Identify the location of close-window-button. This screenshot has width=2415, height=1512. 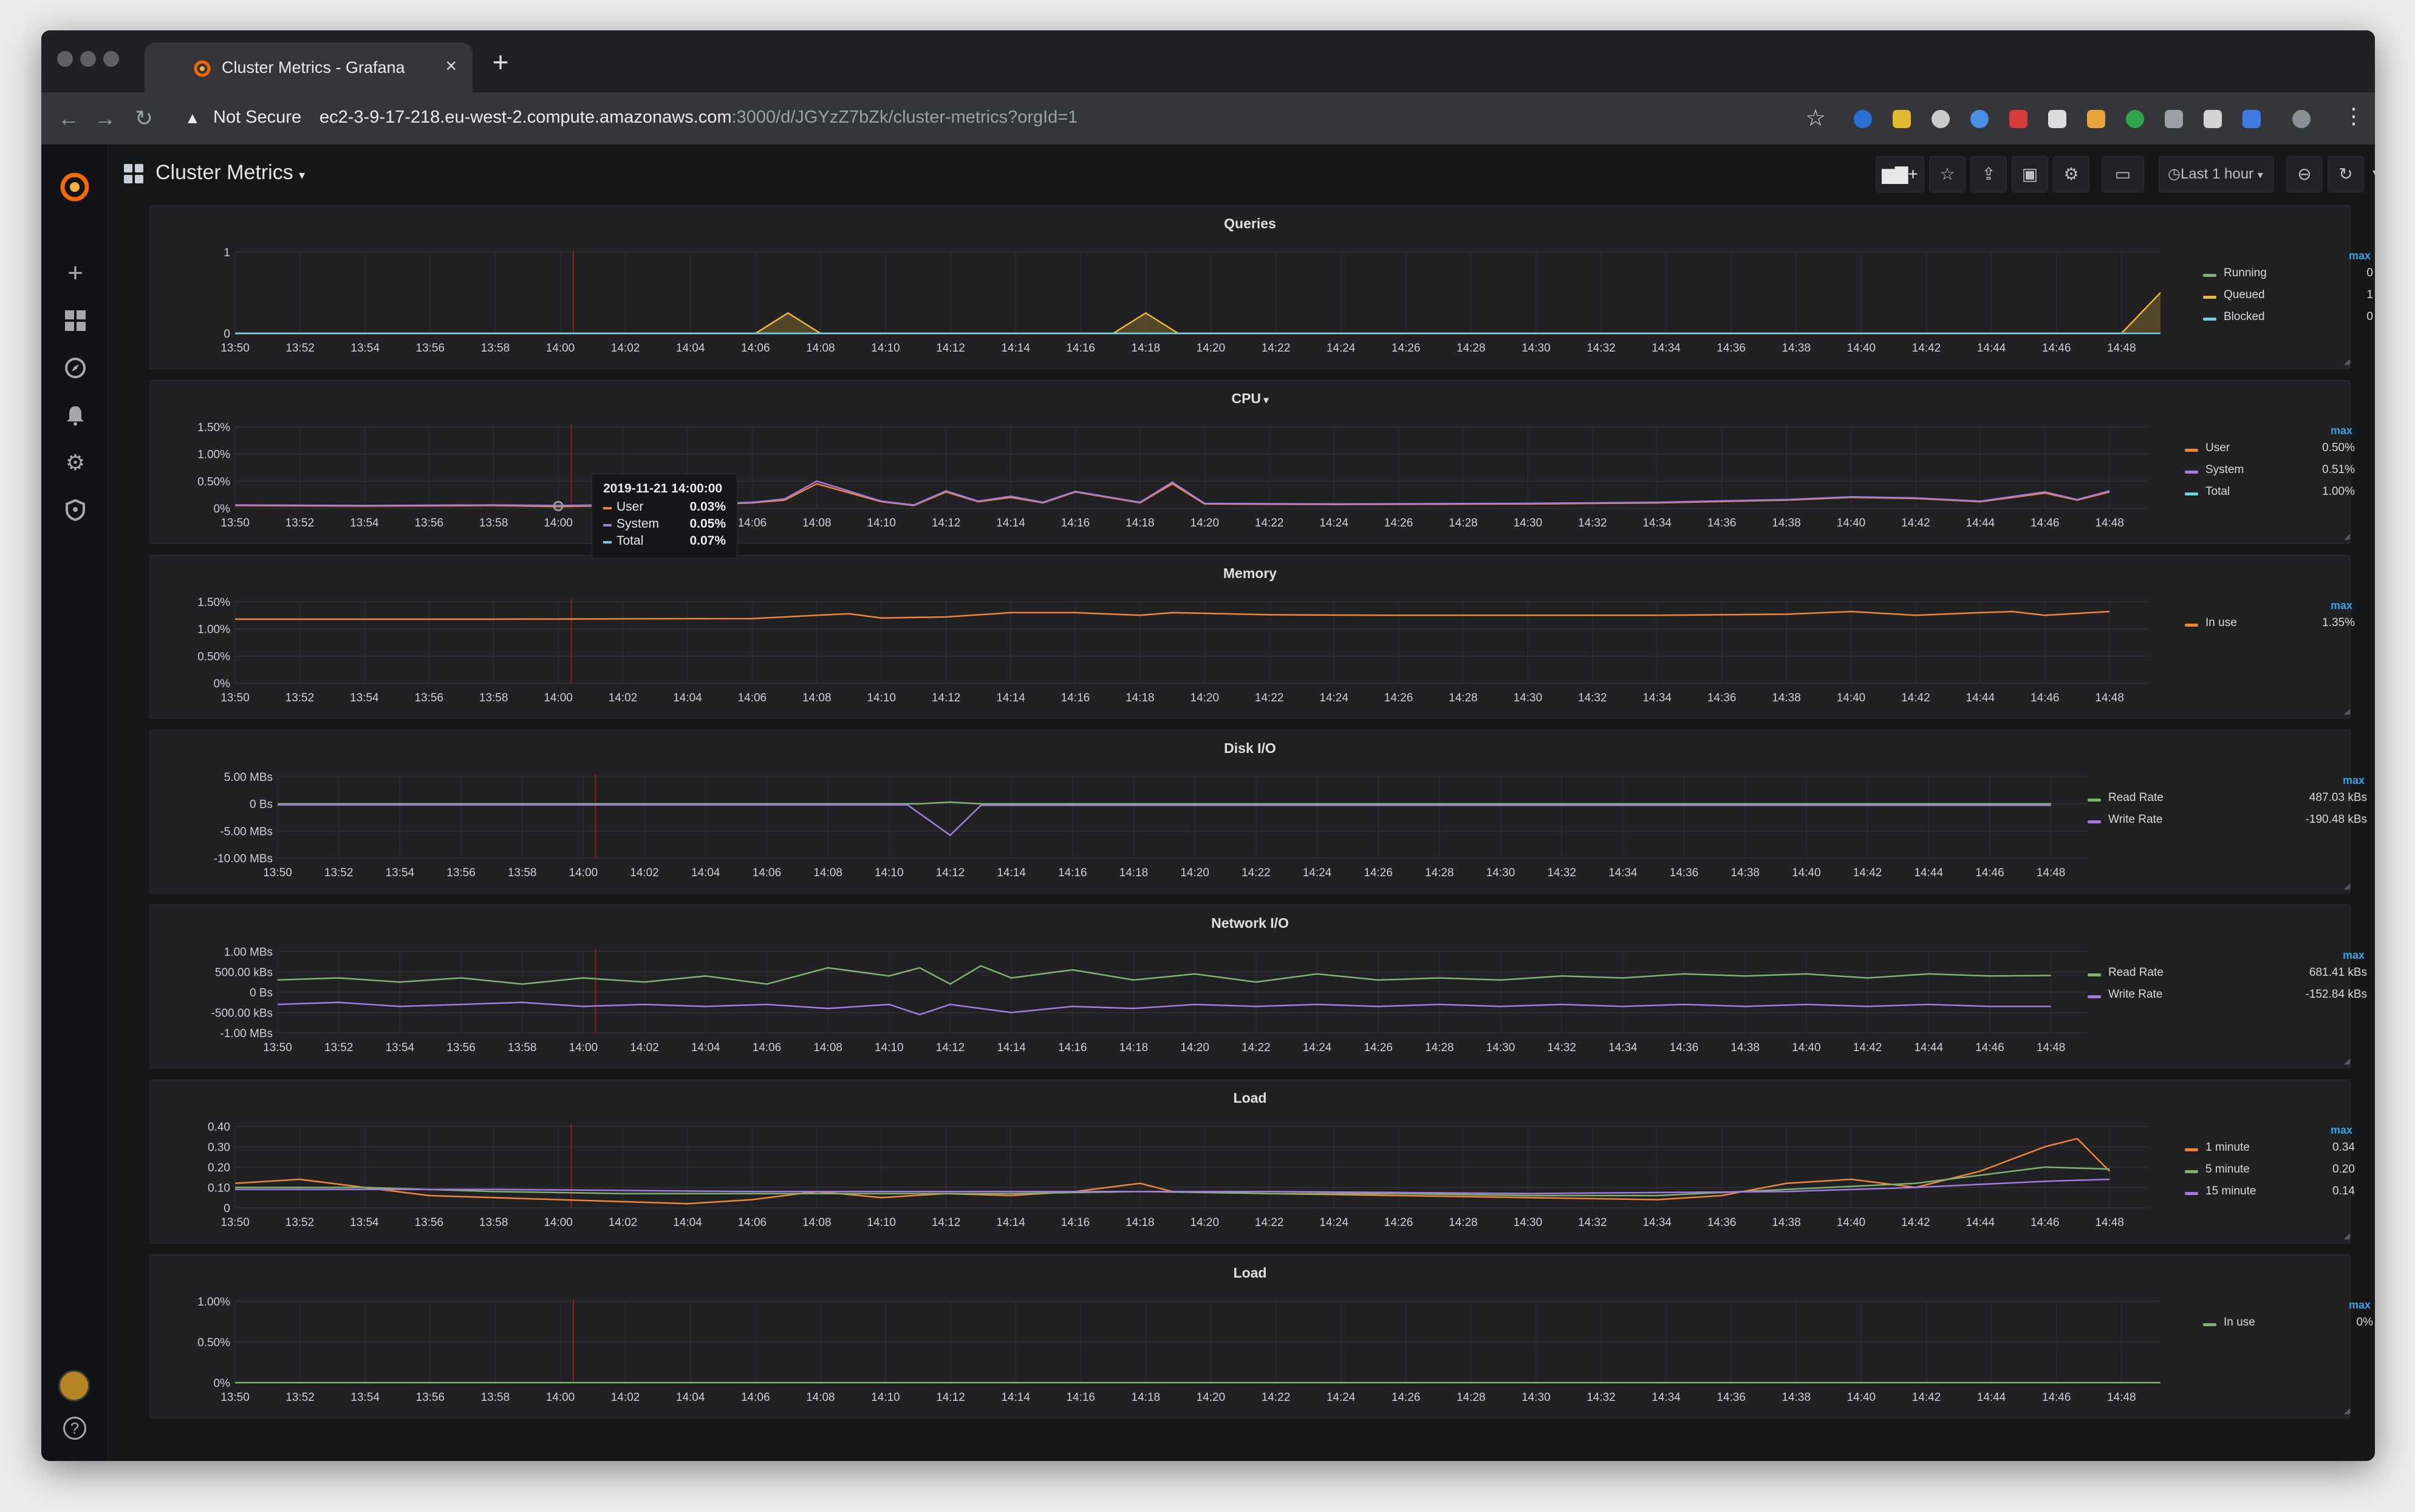
(65, 59).